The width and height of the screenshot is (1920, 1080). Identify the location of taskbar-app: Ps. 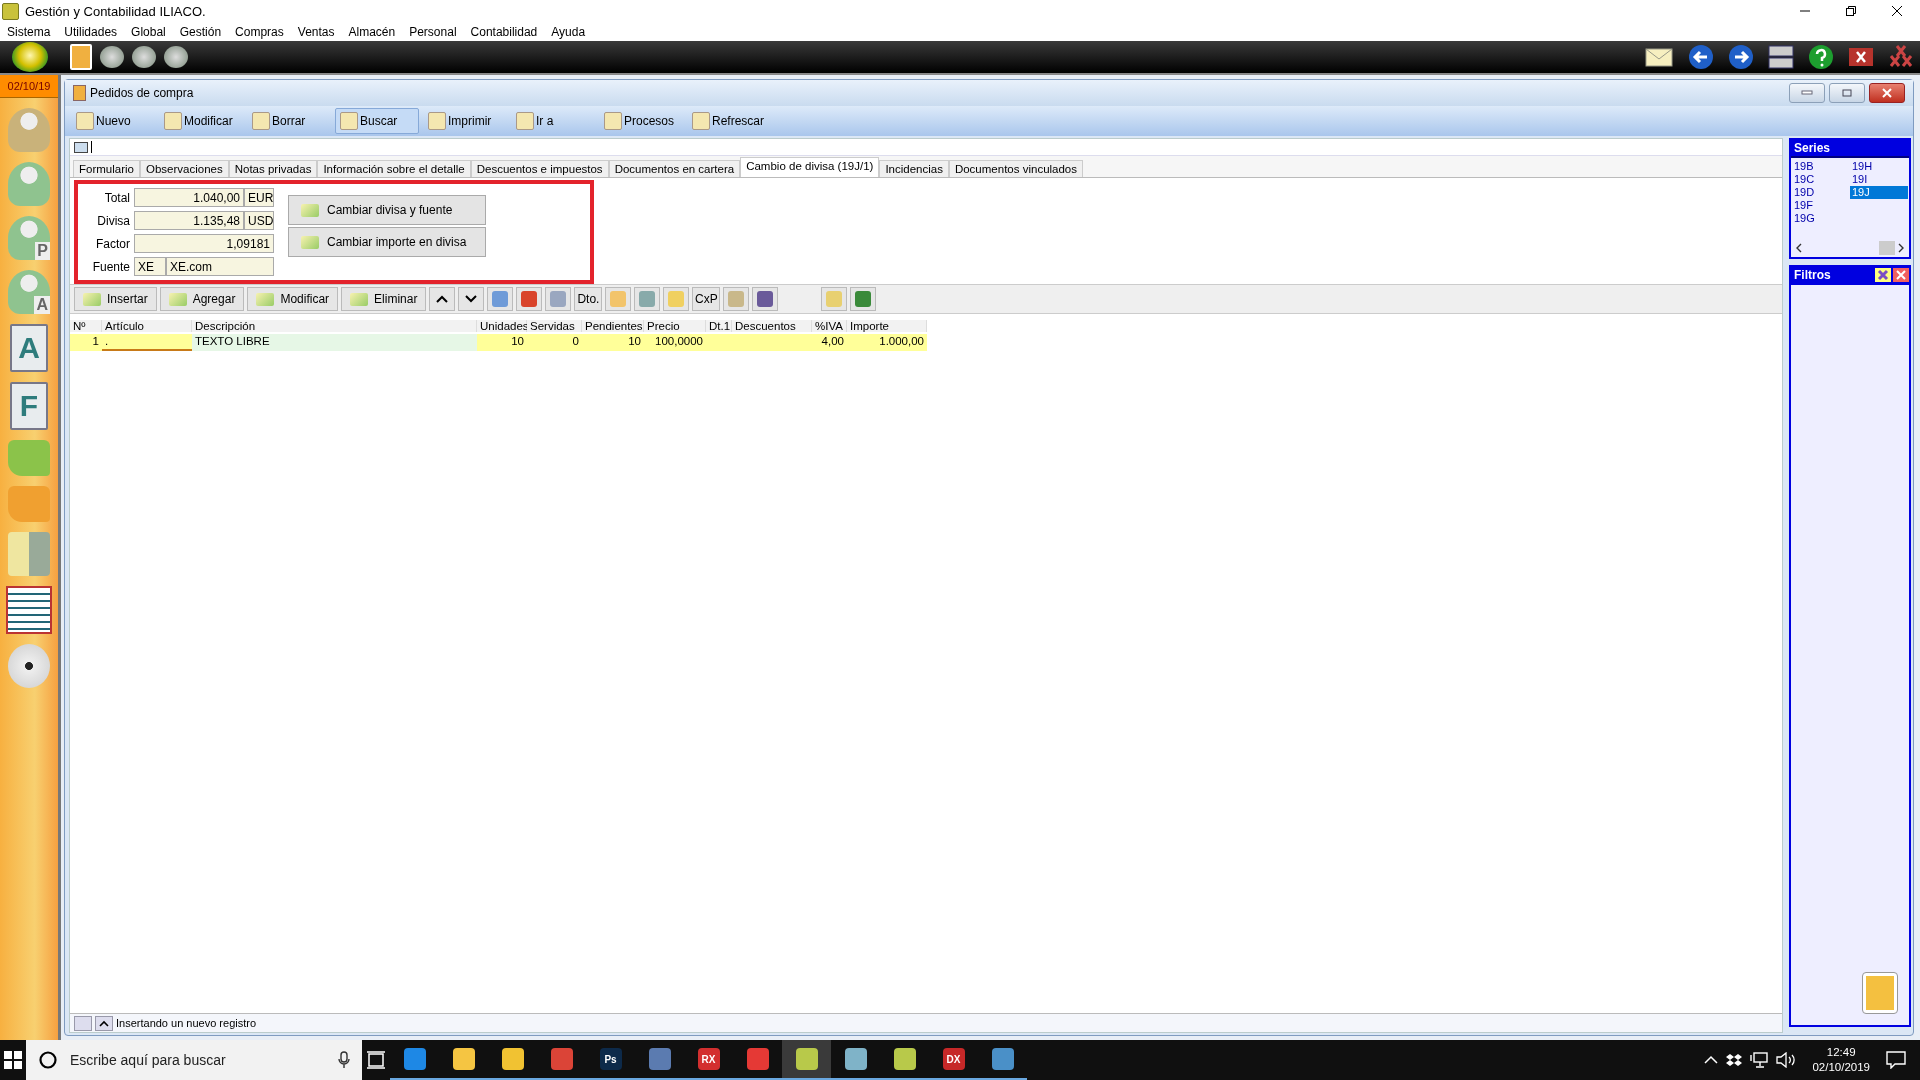
(610, 1060).